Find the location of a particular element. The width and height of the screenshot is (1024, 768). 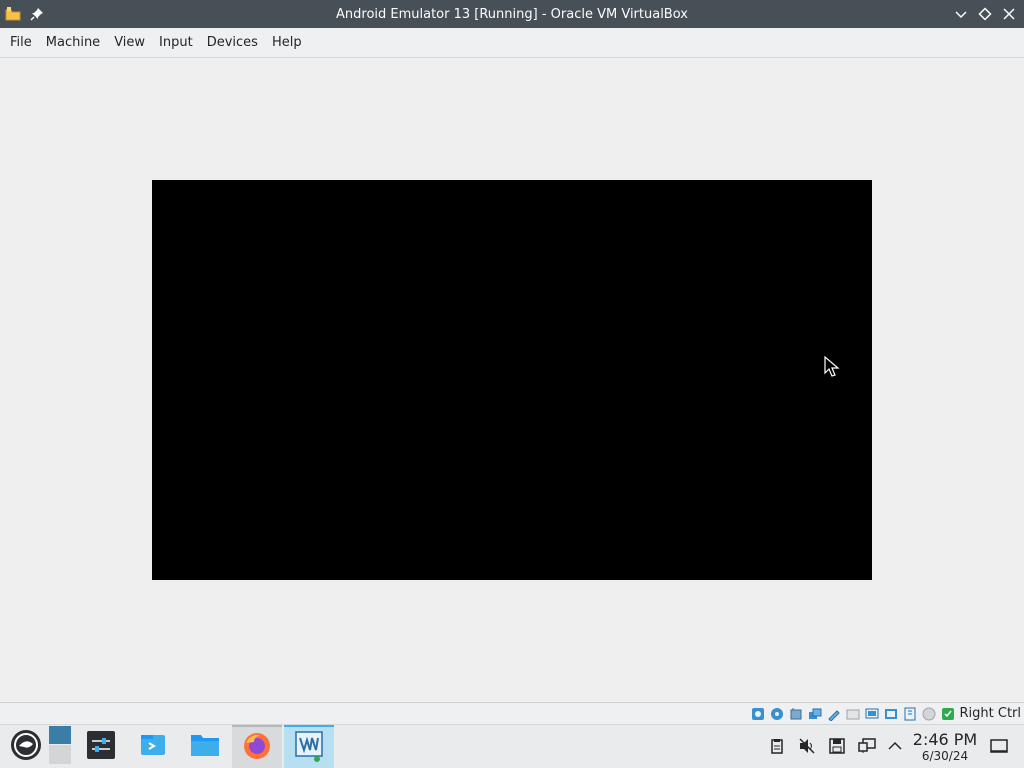

dolphin is located at coordinates (205, 746).